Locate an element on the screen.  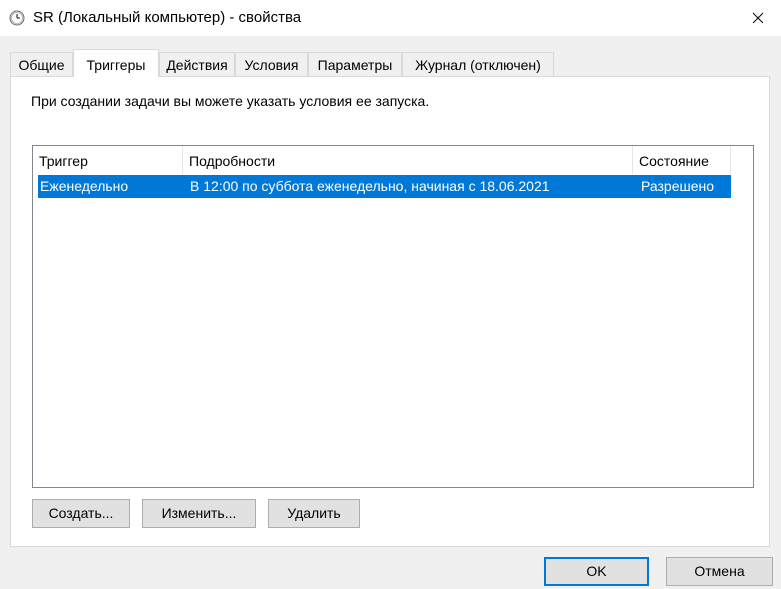
close-icon is located at coordinates (758, 18).